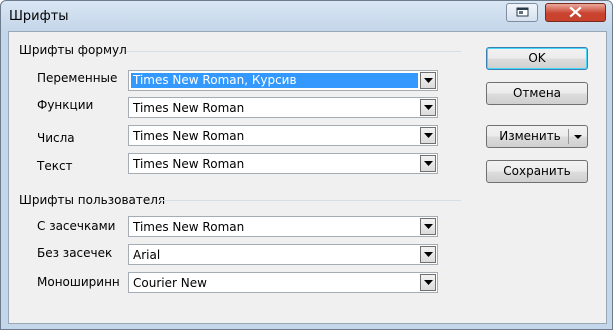  I want to click on save-button: Сохранить, so click(537, 171).